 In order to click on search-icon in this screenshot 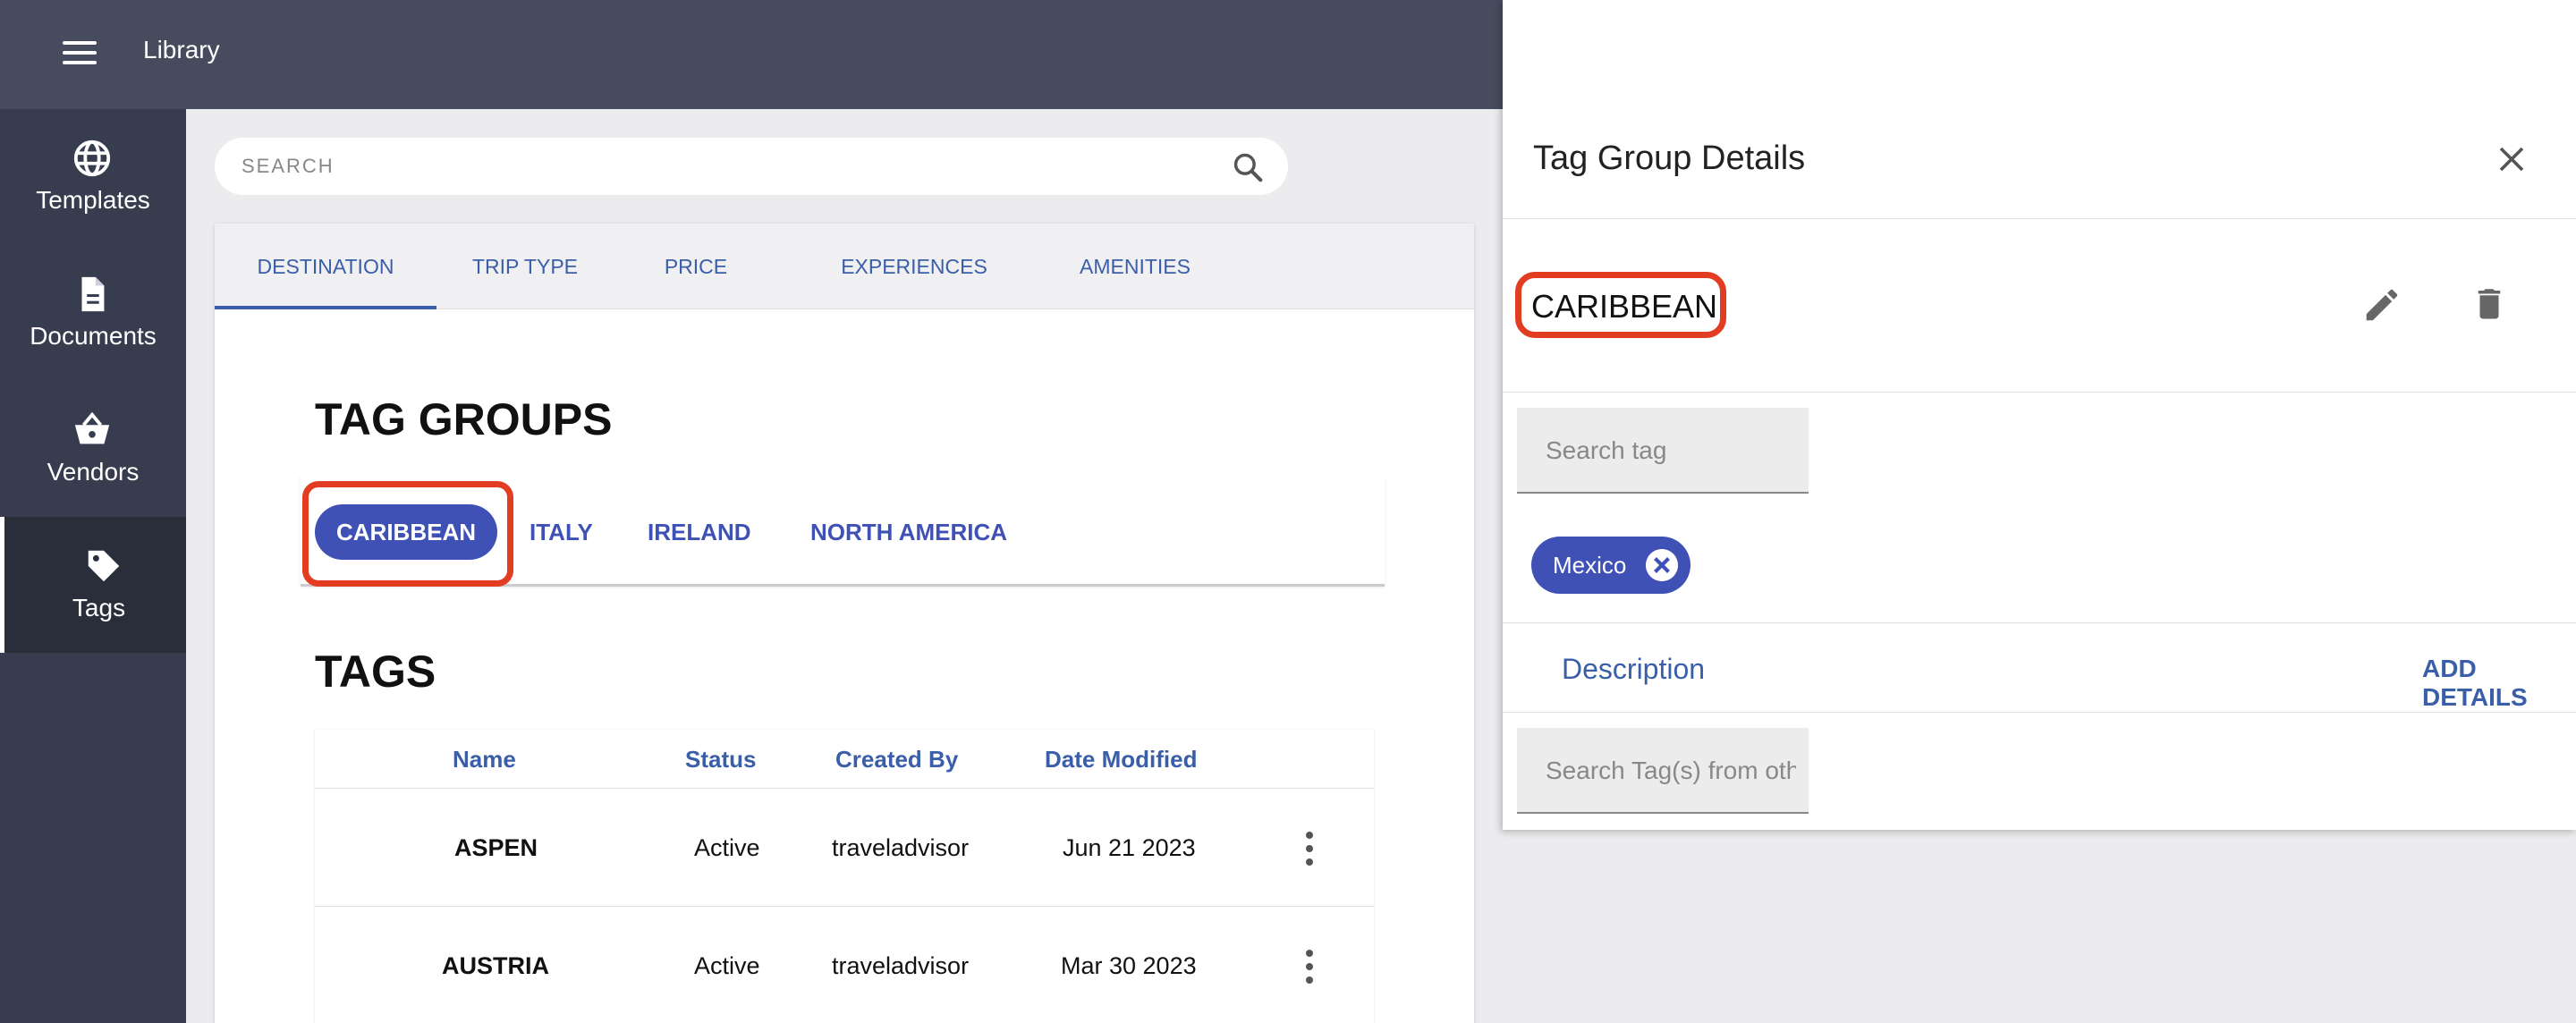, I will do `click(1248, 167)`.